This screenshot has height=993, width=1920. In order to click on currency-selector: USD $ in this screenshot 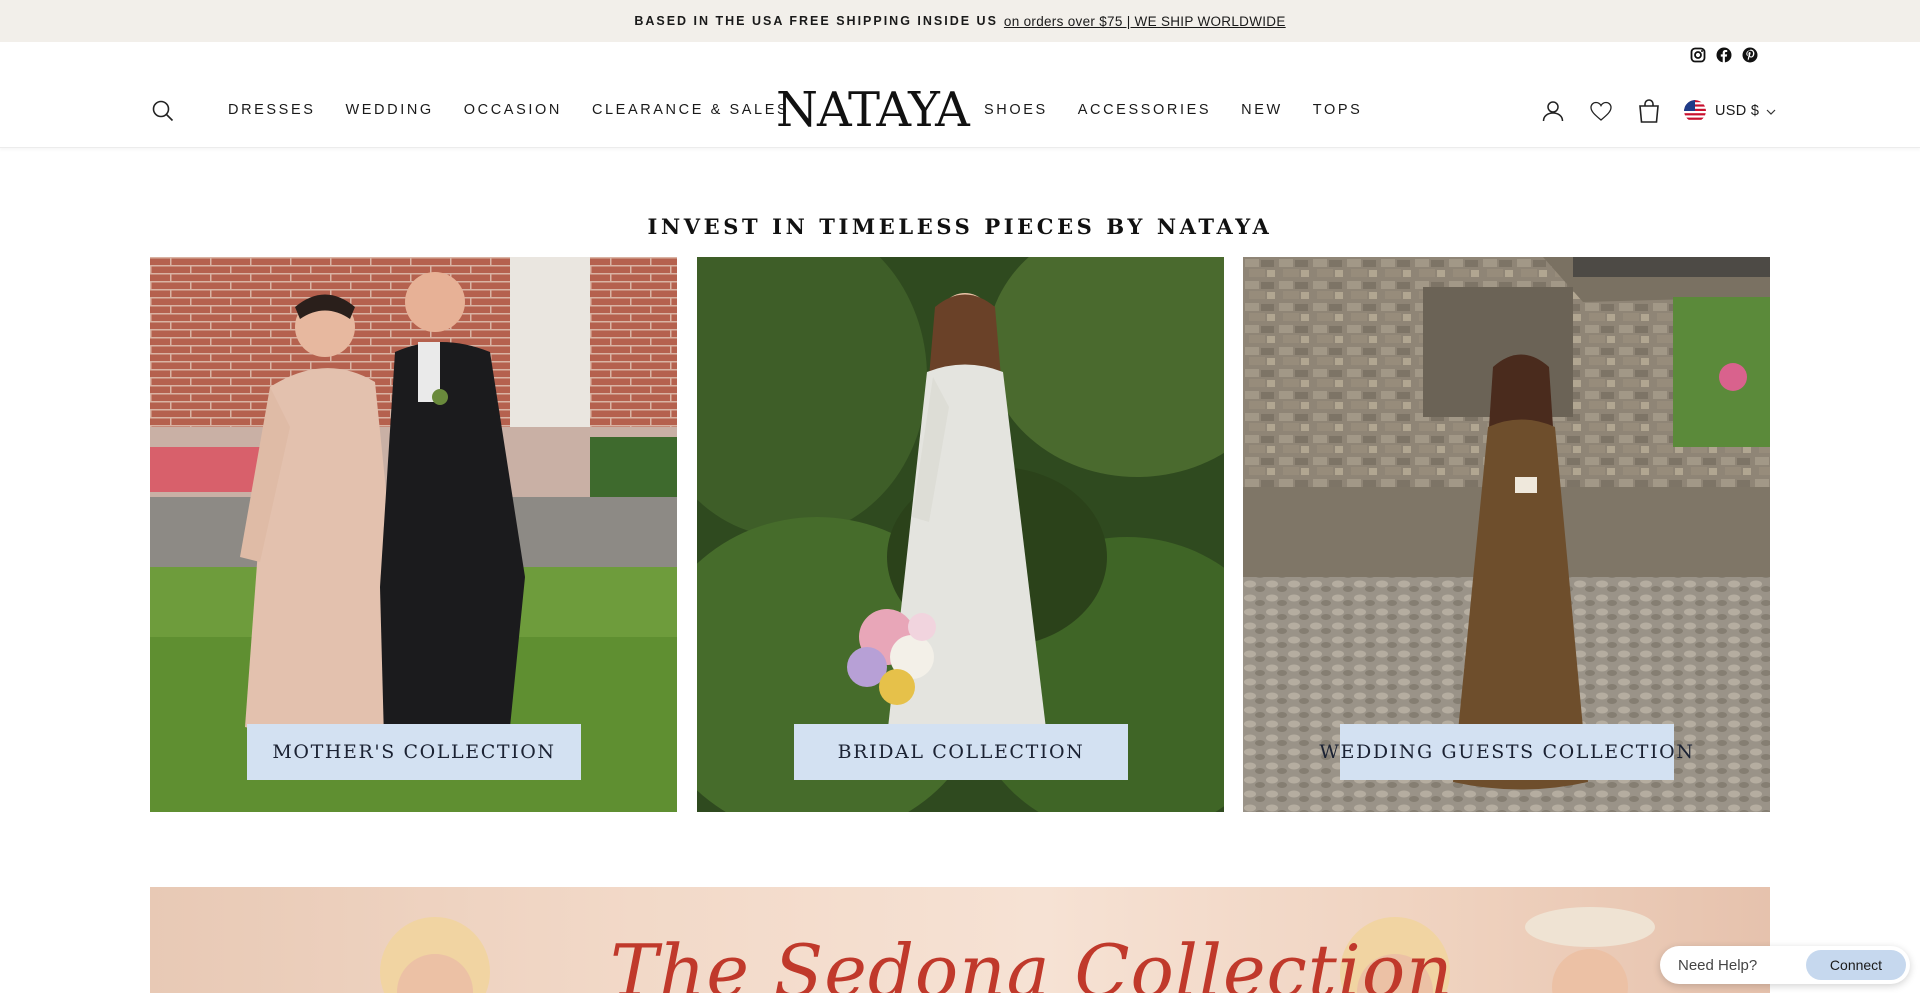, I will do `click(1730, 111)`.